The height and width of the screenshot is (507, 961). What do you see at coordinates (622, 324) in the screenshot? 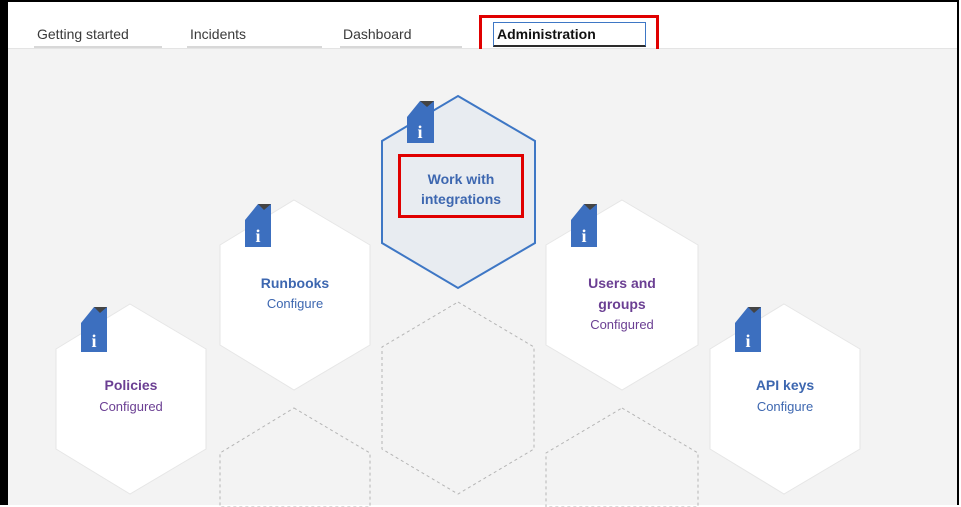
I see `users-and-groups-status: Configured` at bounding box center [622, 324].